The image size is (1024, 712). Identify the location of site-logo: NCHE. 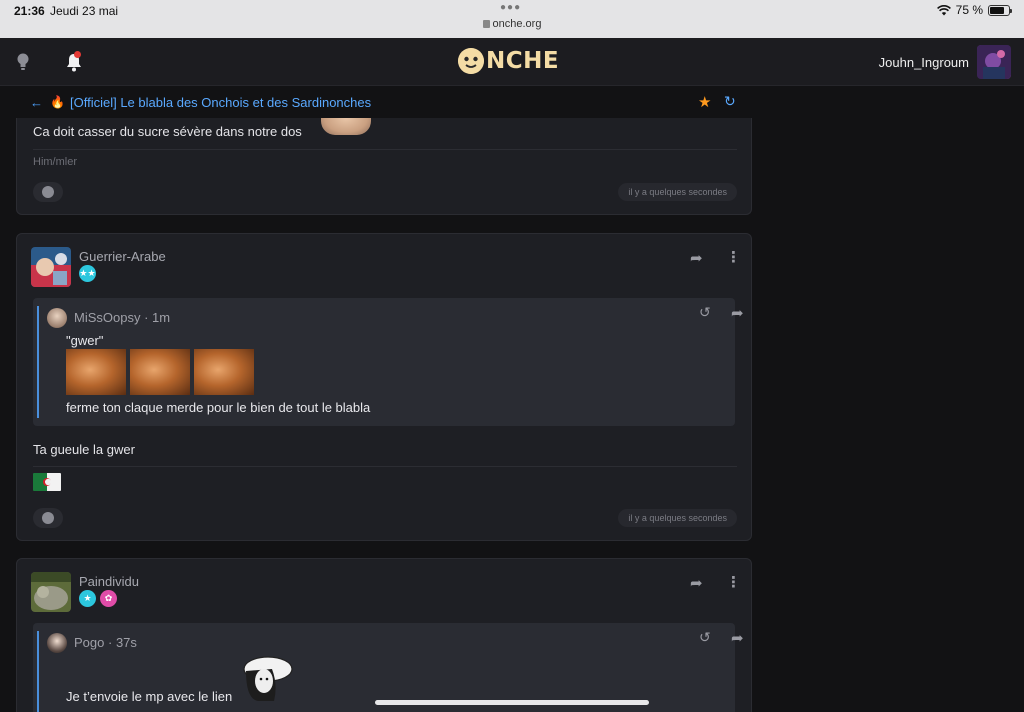
(508, 61).